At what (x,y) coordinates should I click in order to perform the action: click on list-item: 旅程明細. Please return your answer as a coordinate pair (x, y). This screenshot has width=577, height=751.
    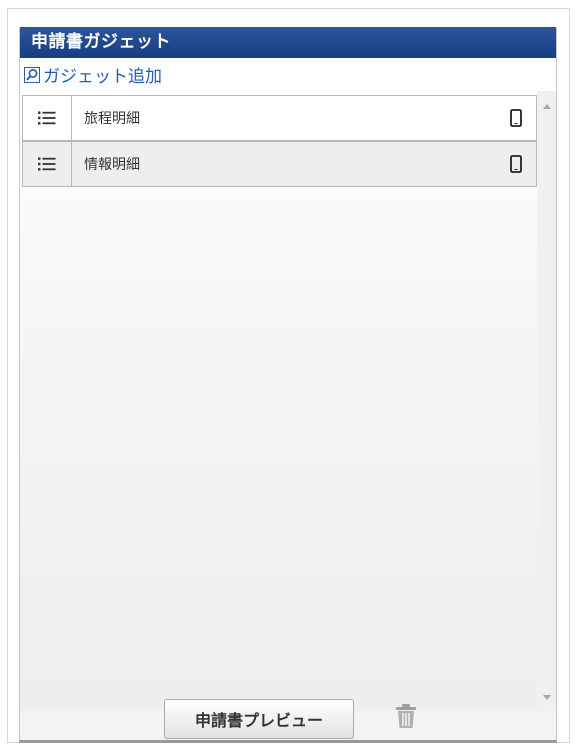
    Looking at the image, I should click on (279, 118).